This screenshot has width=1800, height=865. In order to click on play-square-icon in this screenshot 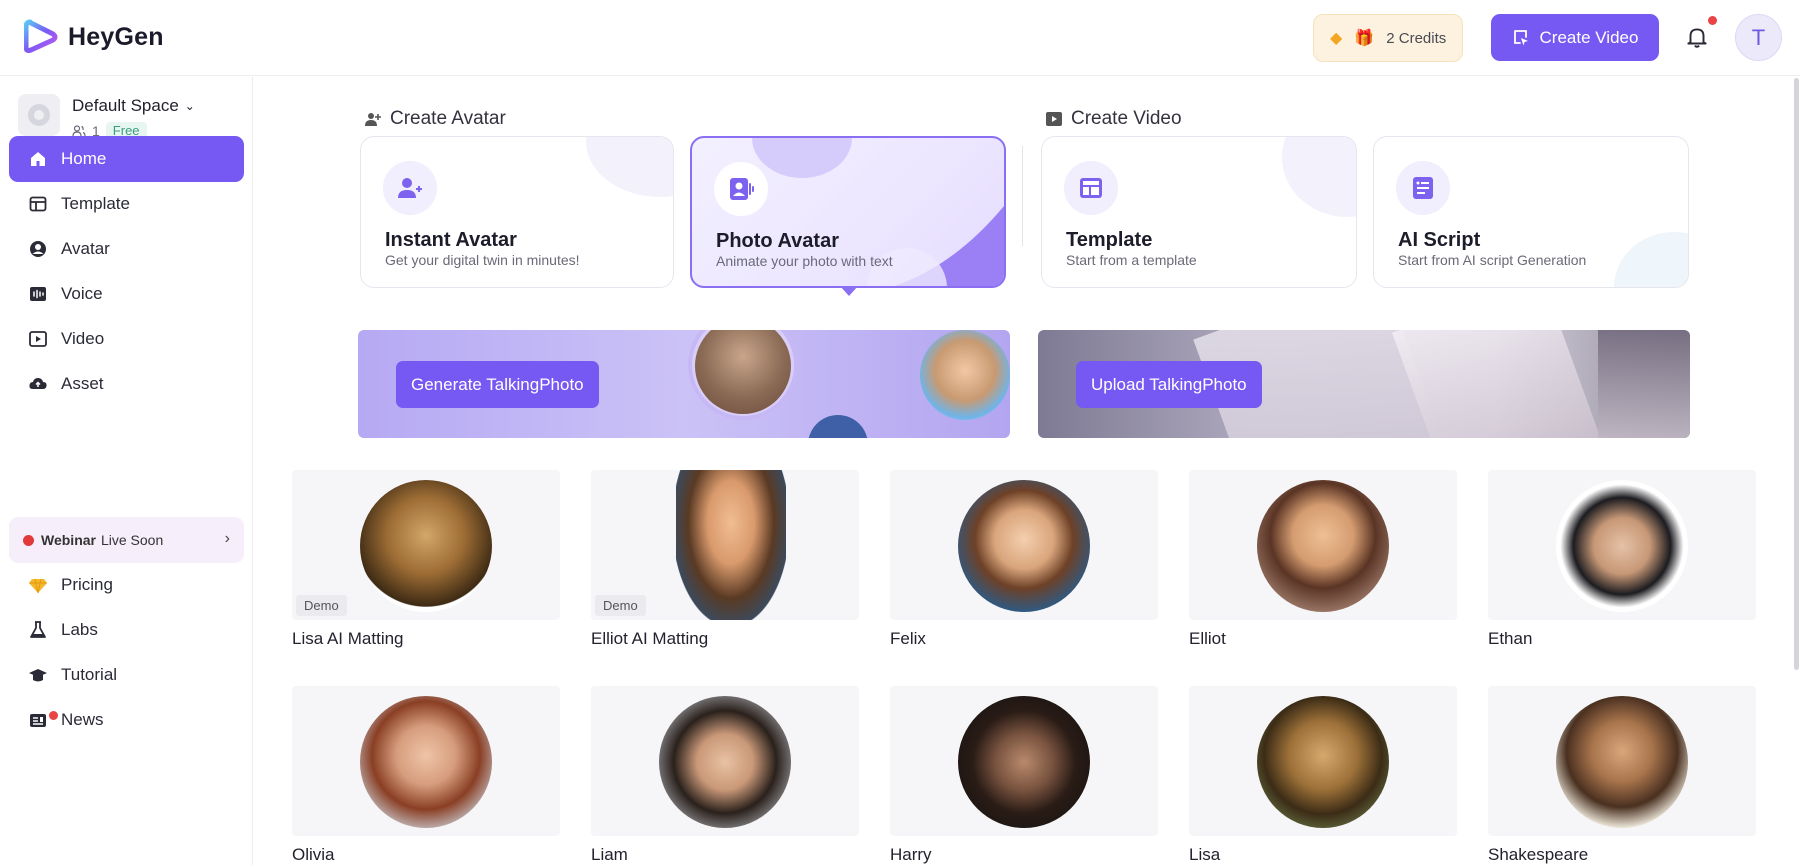, I will do `click(1054, 119)`.